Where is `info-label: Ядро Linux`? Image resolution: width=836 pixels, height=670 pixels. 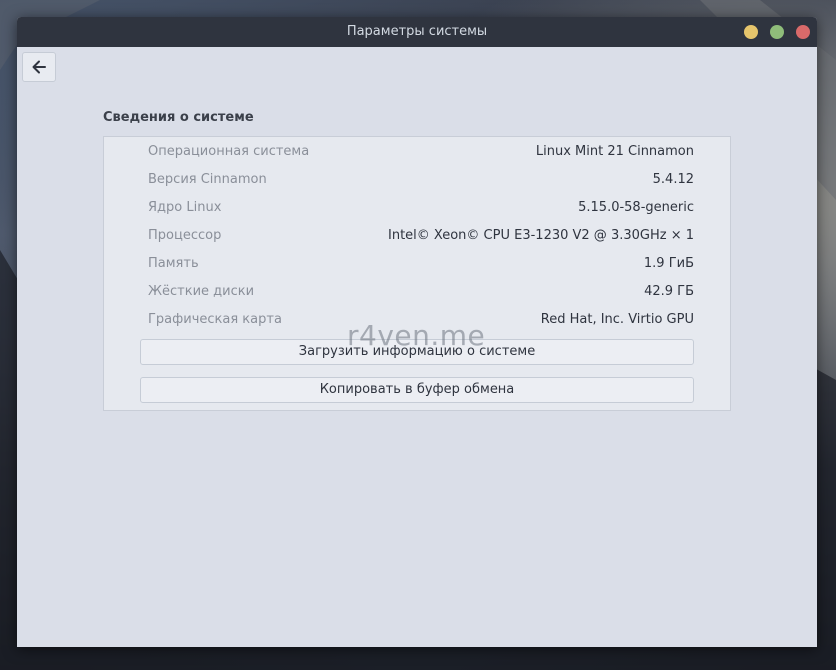
info-label: Ядро Linux is located at coordinates (185, 207).